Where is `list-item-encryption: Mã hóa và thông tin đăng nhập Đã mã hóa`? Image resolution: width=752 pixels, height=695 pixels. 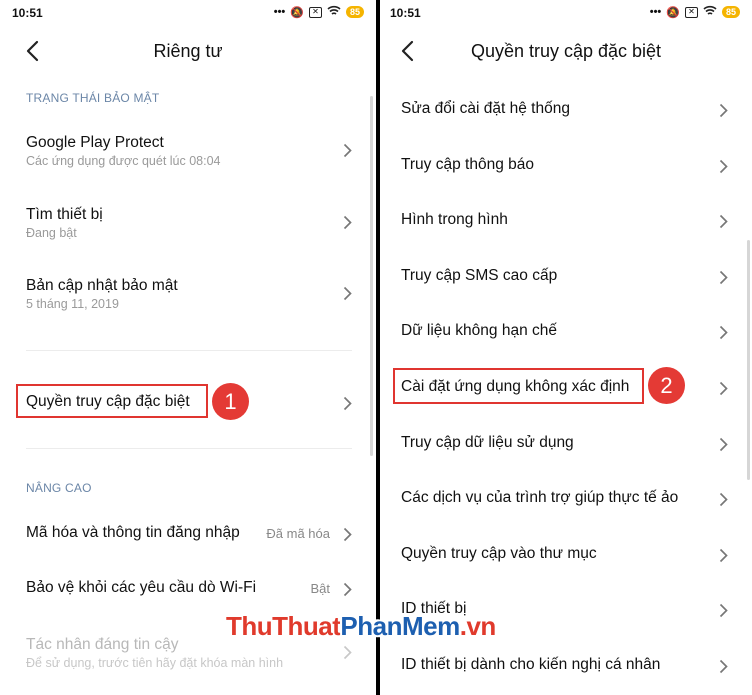 list-item-encryption: Mã hóa và thông tin đăng nhập Đã mã hóa is located at coordinates (188, 535).